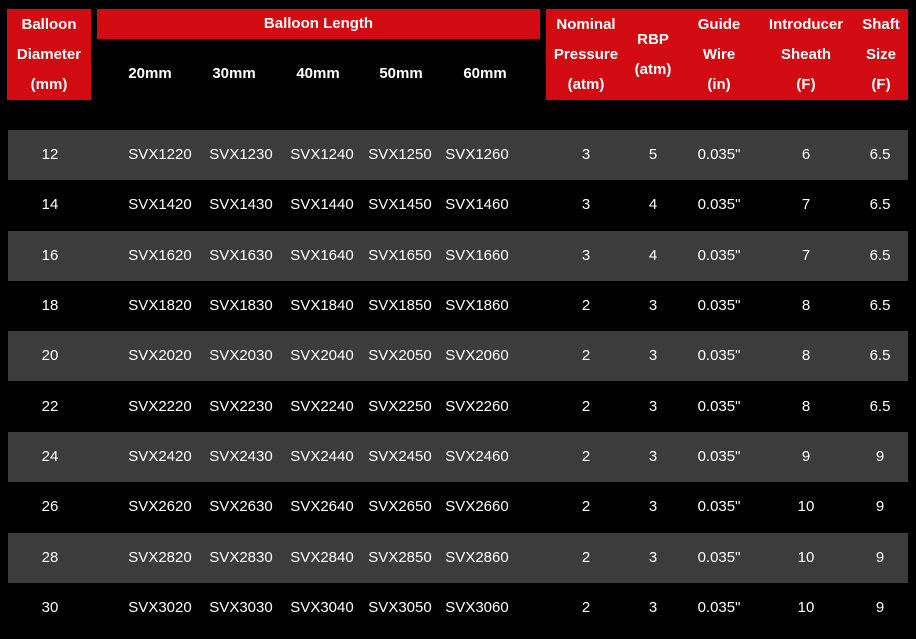 Image resolution: width=916 pixels, height=639 pixels. Describe the element at coordinates (477, 406) in the screenshot. I see `model-60mm-cell: SVX2260` at that location.